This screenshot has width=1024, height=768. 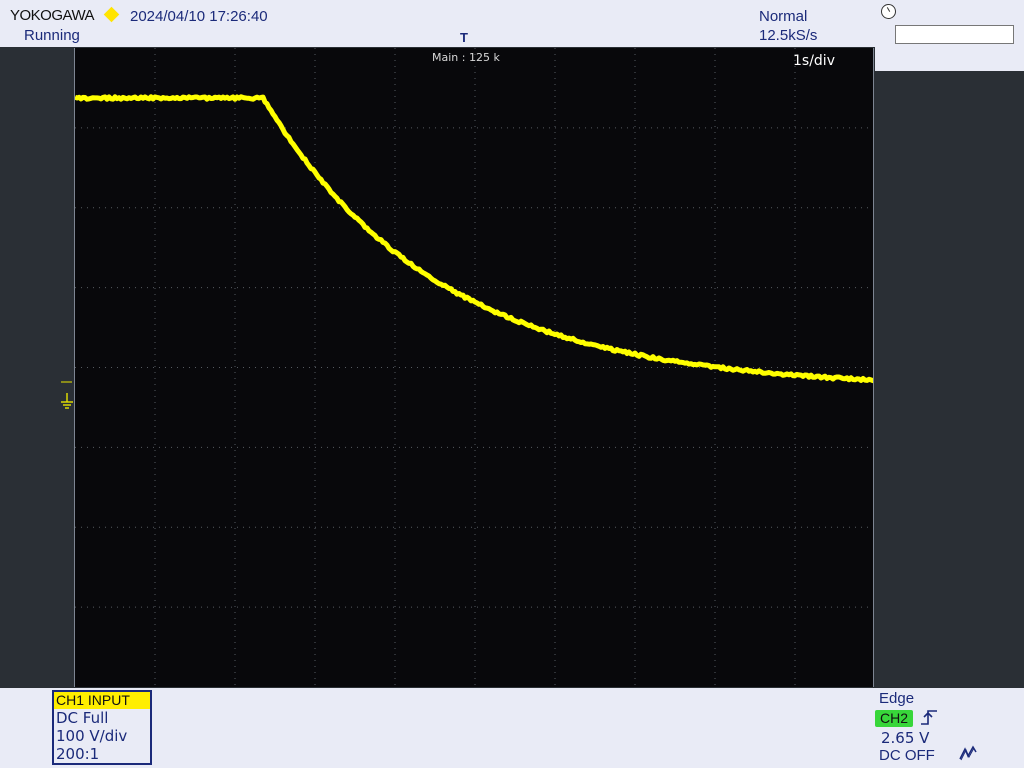 What do you see at coordinates (52, 15) in the screenshot?
I see `brand-logo: YOKOGAWA` at bounding box center [52, 15].